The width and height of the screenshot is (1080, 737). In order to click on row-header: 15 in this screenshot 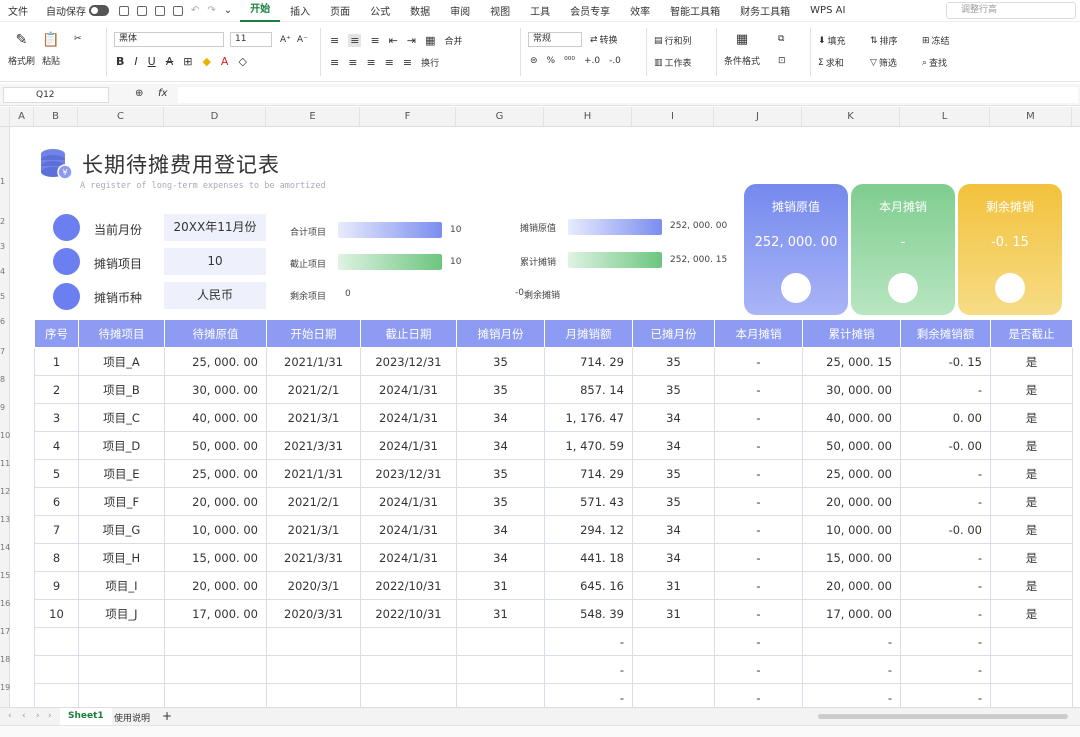, I will do `click(5, 575)`.